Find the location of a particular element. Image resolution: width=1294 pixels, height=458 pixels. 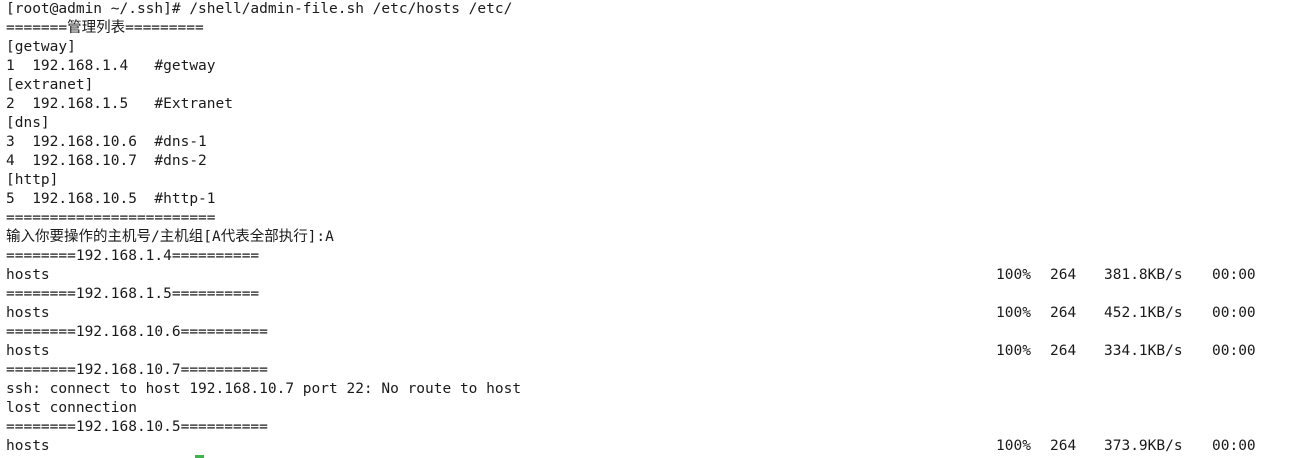

host-separator: ========192.168.10.7========== is located at coordinates (137, 370).